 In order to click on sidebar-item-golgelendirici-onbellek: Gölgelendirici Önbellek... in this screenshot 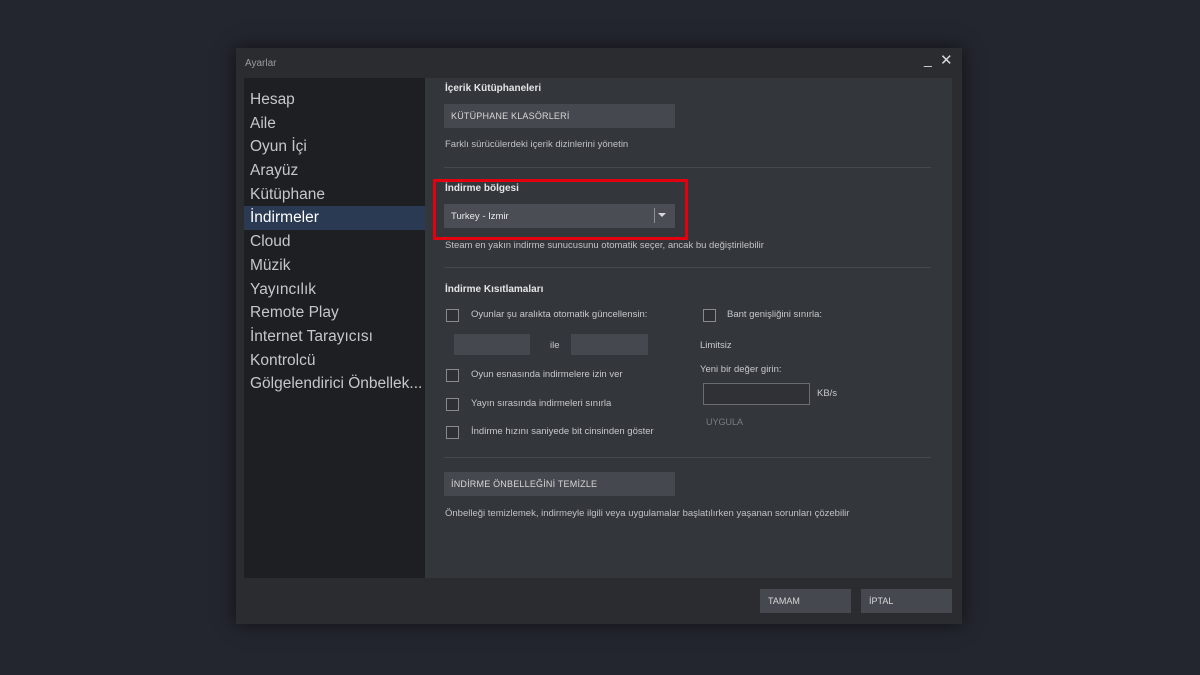, I will do `click(334, 384)`.